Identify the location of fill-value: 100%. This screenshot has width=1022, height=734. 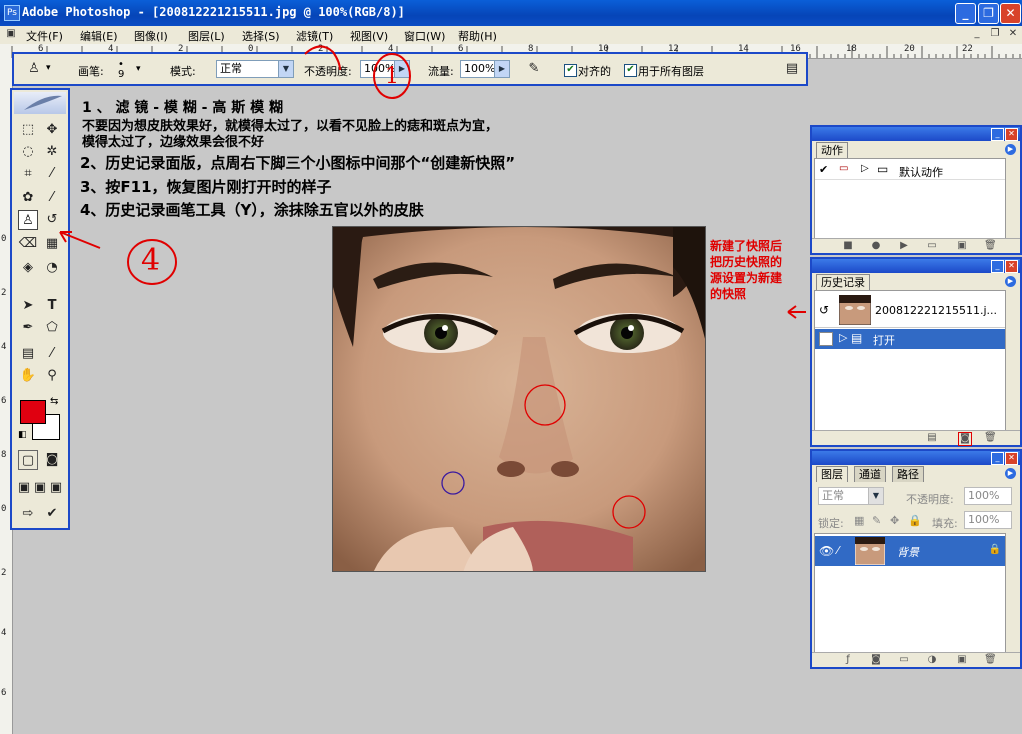
(984, 519).